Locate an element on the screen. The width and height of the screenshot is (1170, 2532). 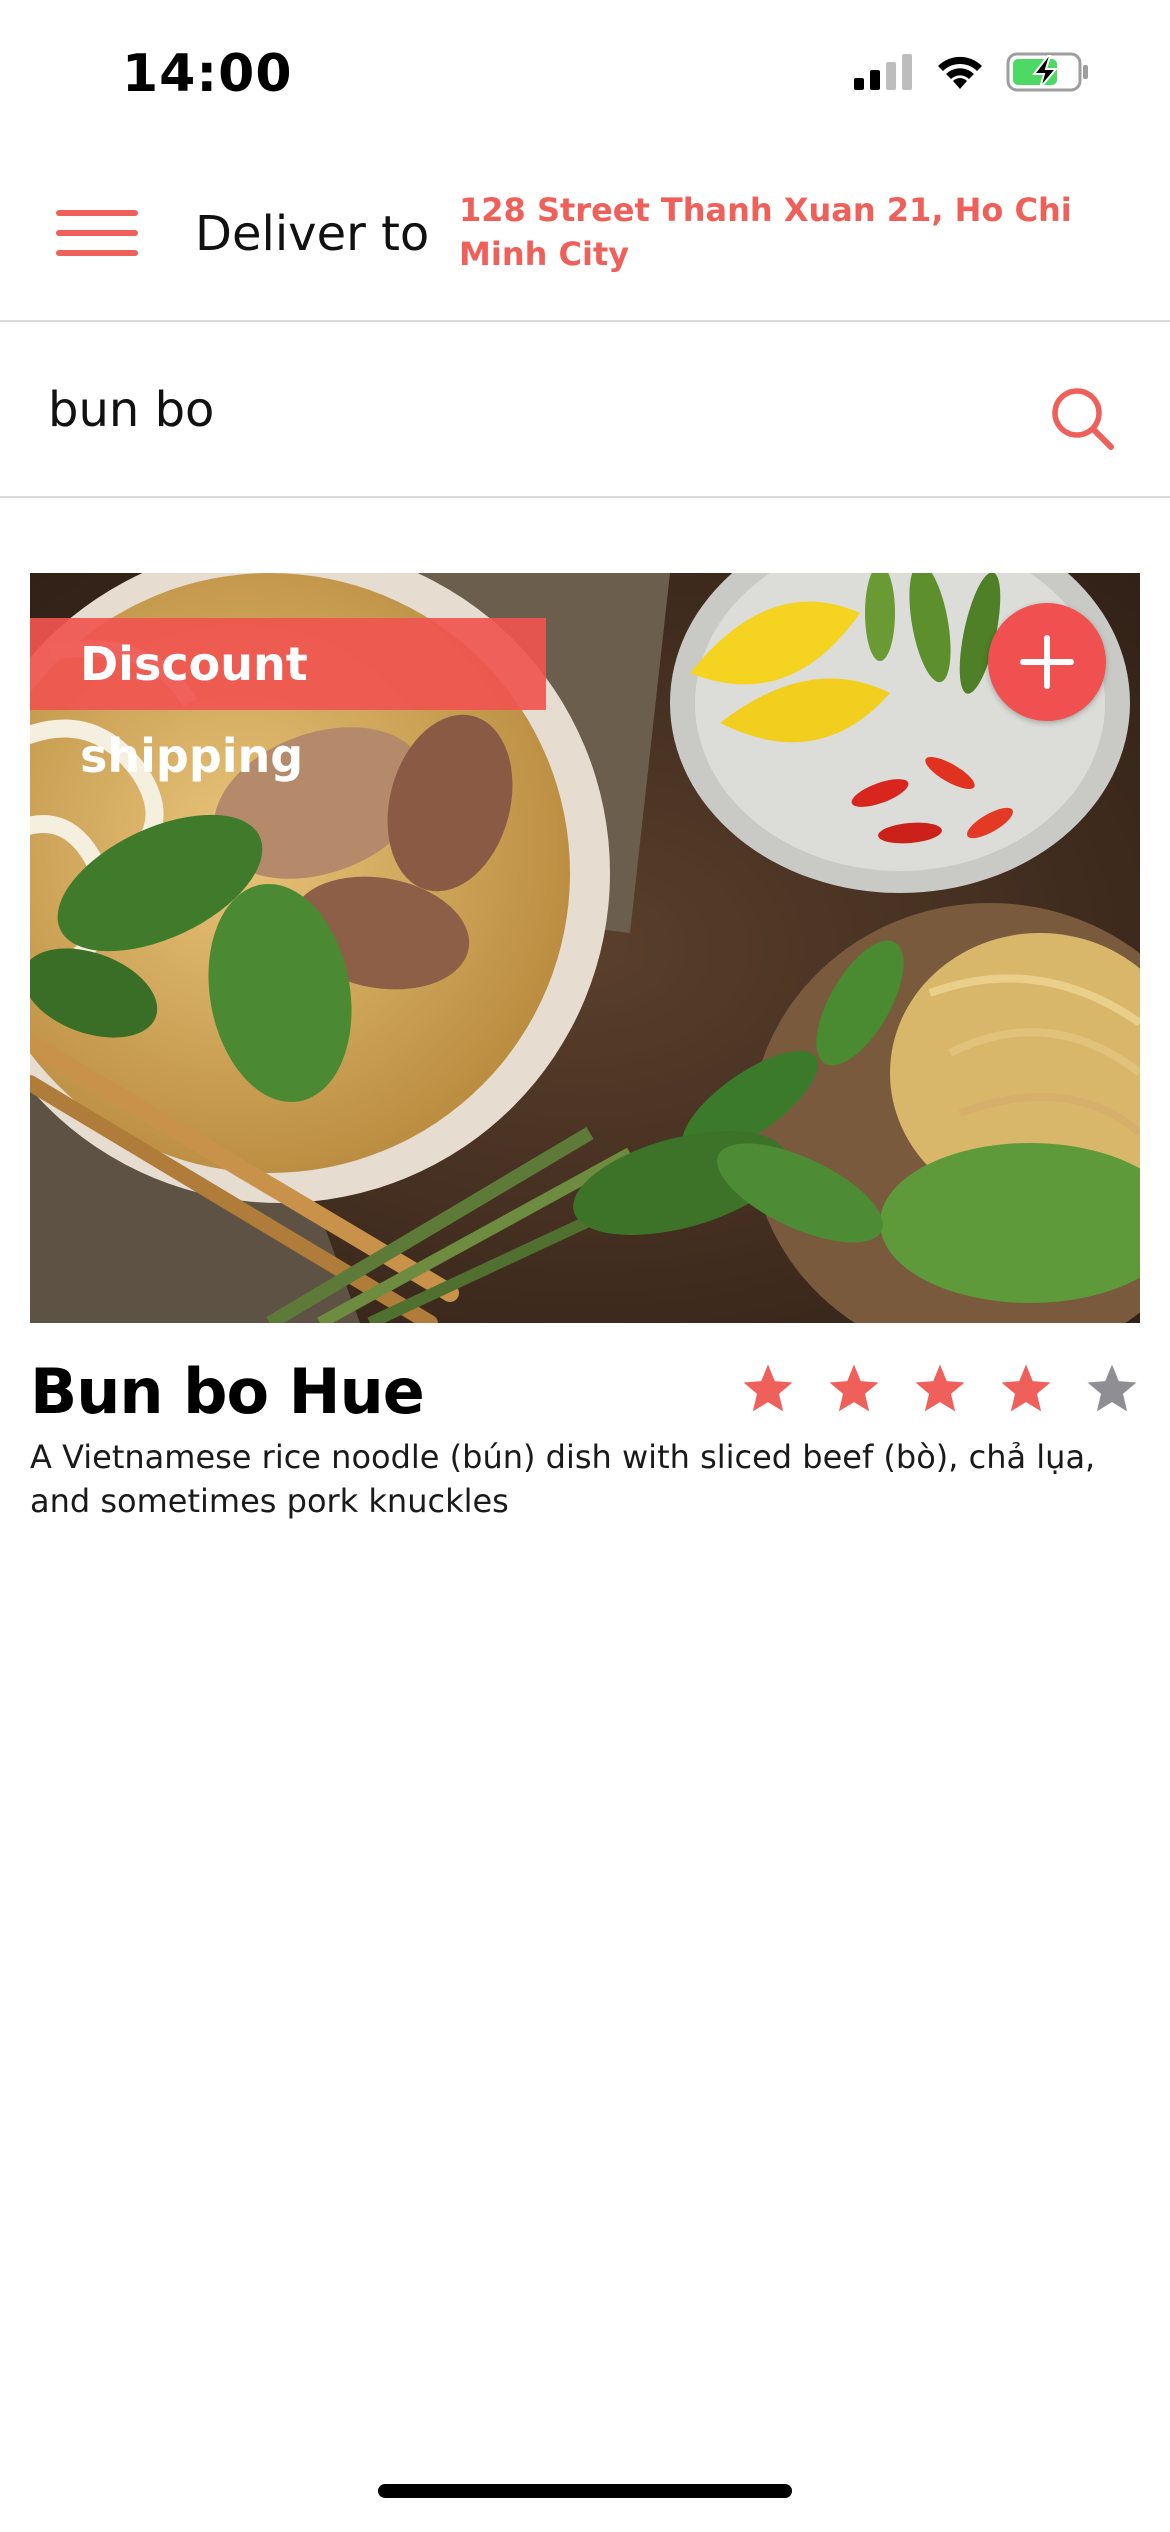
home-indicator is located at coordinates (585, 2491).